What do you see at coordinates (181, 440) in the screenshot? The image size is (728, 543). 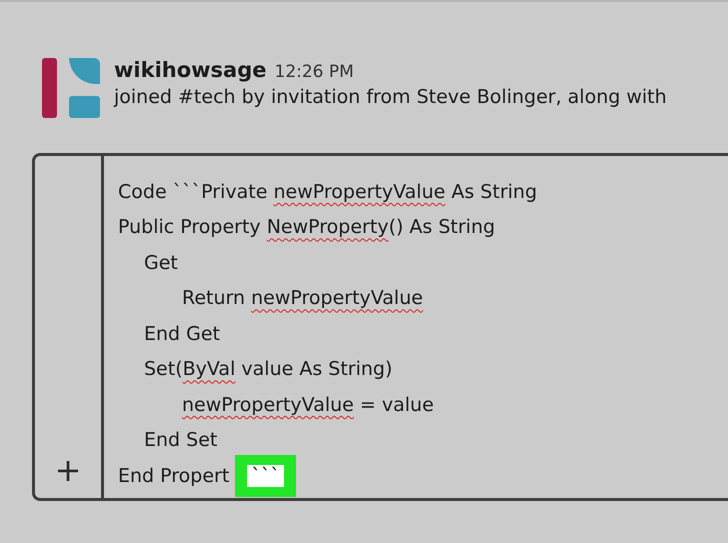 I see `code-text: End Set` at bounding box center [181, 440].